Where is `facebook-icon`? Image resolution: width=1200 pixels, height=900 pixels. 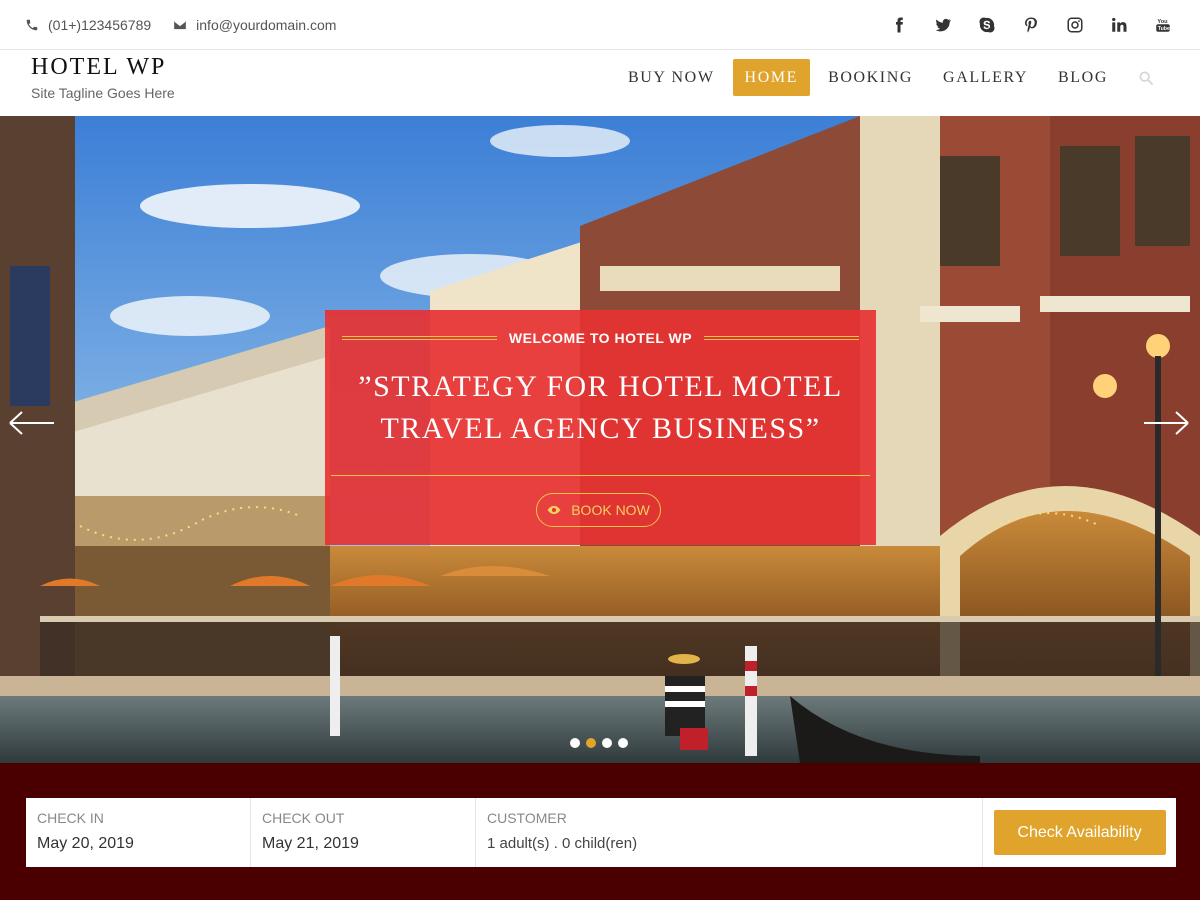 facebook-icon is located at coordinates (899, 25).